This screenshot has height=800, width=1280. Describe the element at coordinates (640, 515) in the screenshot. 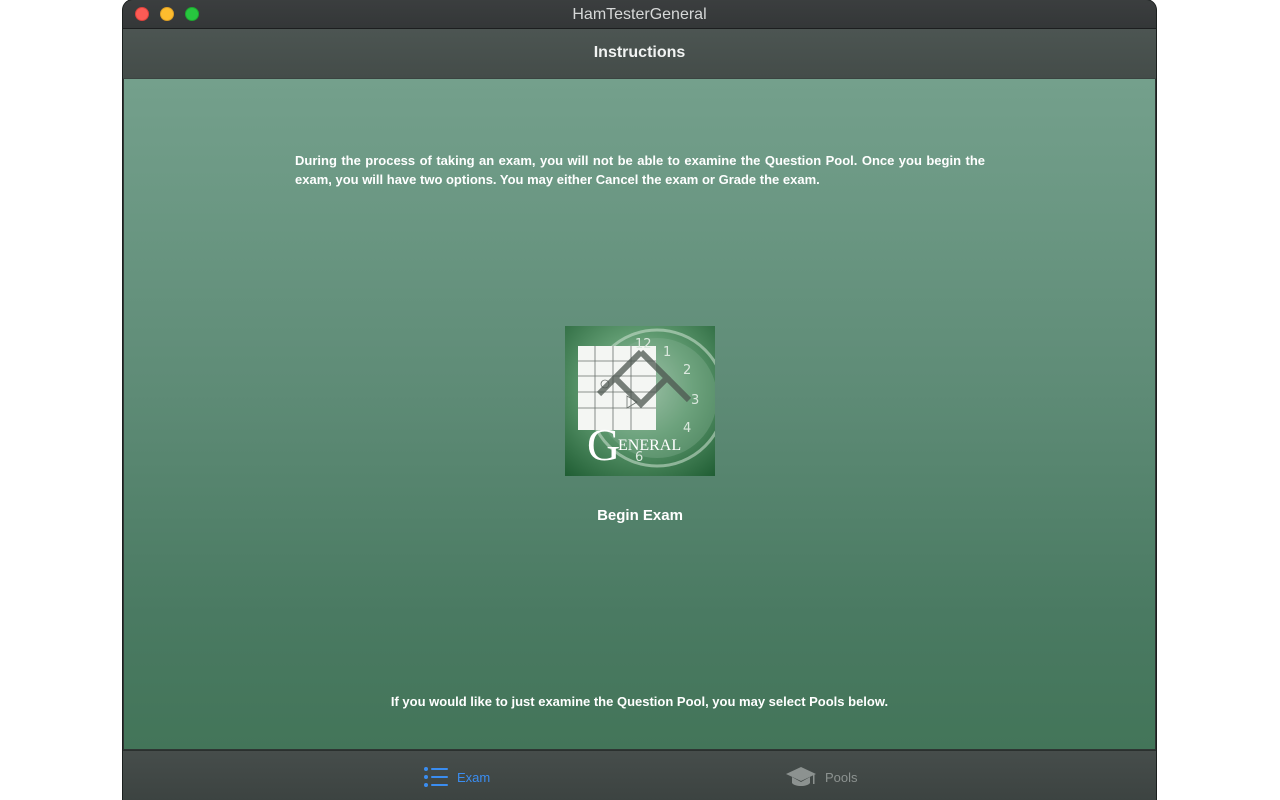

I see `begin-exam-button: Begin Exam` at that location.